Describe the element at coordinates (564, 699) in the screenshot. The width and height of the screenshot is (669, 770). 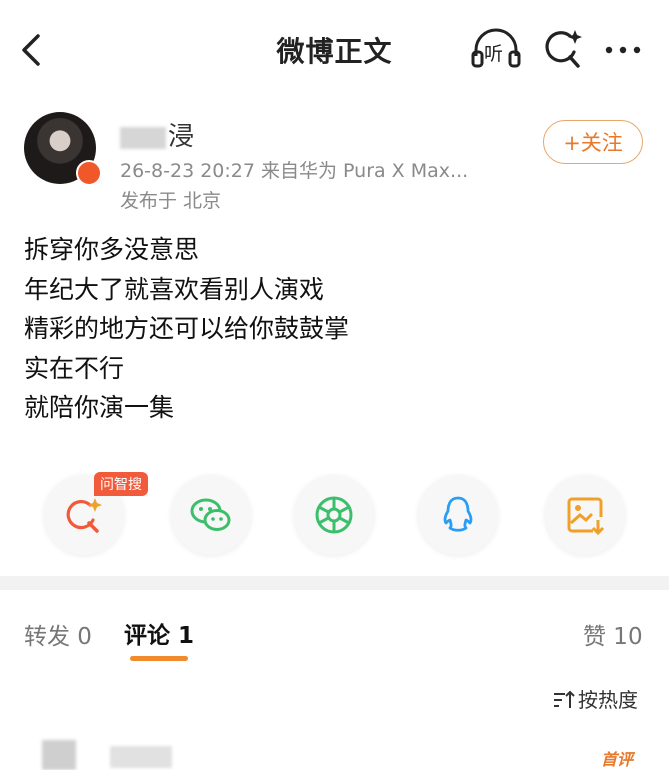
I see `sort-icon` at that location.